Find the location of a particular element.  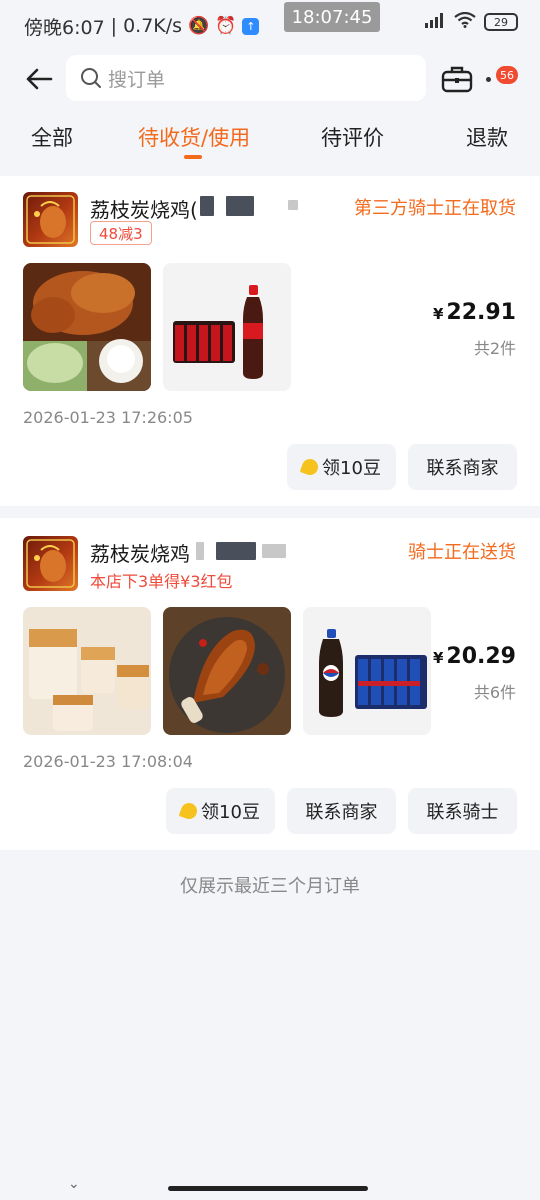

item-count: 共6件 is located at coordinates (494, 692).